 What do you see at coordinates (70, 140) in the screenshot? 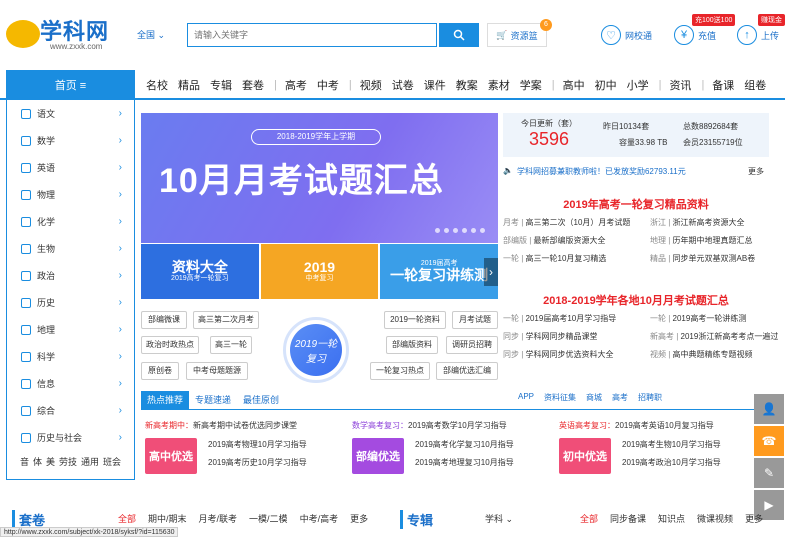
I see `sidebar-item: 数学 ›` at bounding box center [70, 140].